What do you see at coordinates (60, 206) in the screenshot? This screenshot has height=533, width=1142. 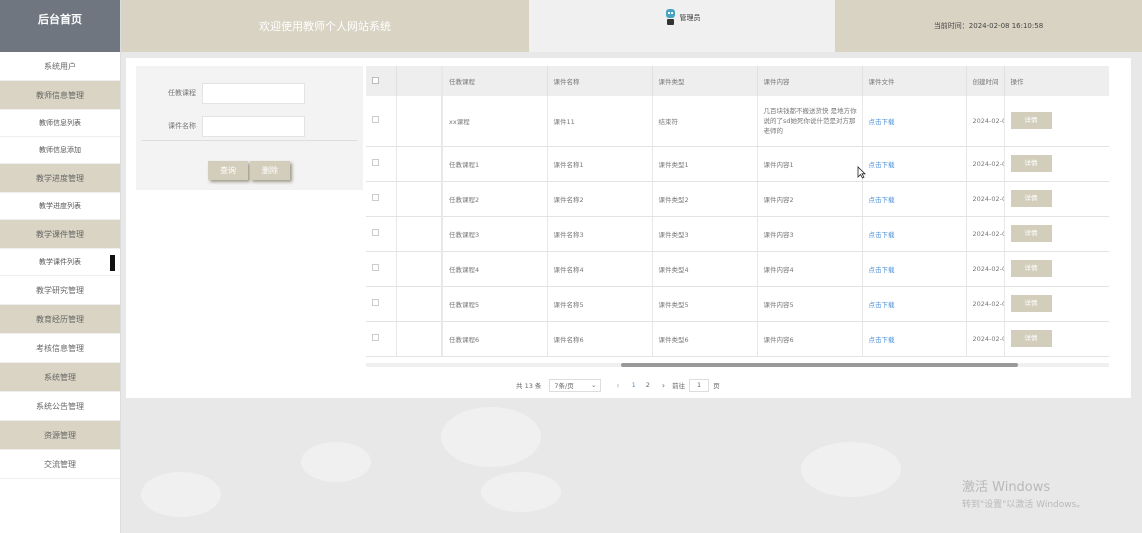 I see `sidebar-item: 教学进度列表` at bounding box center [60, 206].